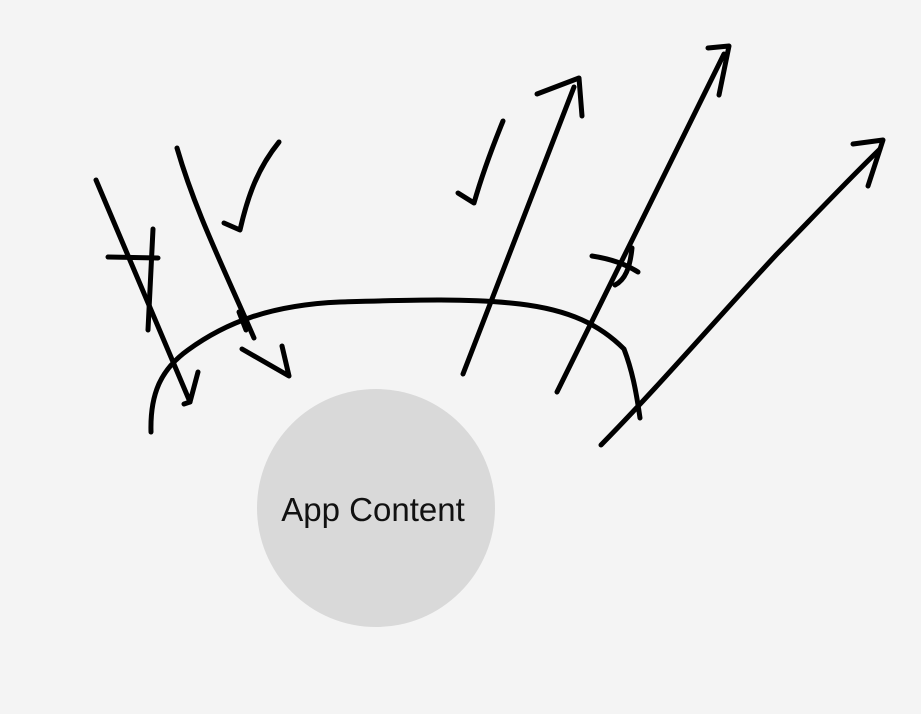 This screenshot has height=714, width=921. I want to click on incoming-allowed-checkmark, so click(251, 186).